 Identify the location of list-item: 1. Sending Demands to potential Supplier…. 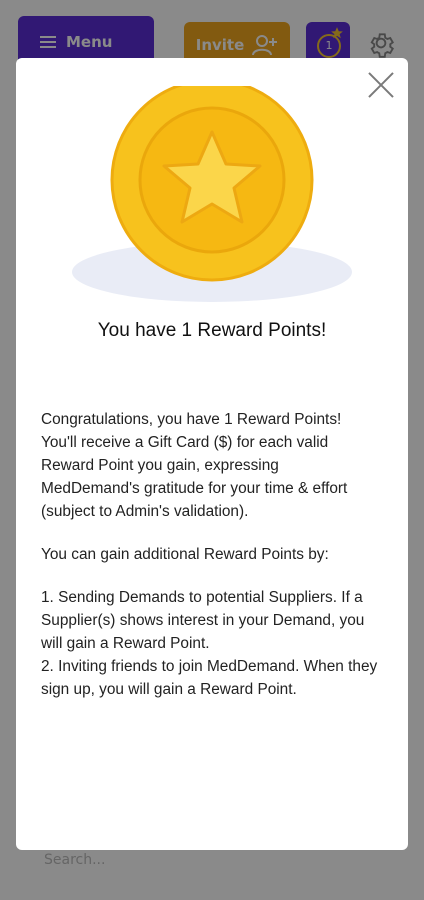
(203, 620).